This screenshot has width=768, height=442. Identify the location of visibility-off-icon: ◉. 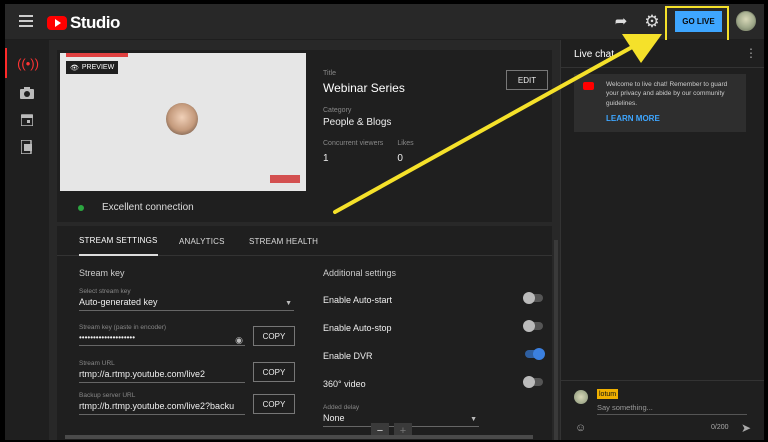
(239, 340).